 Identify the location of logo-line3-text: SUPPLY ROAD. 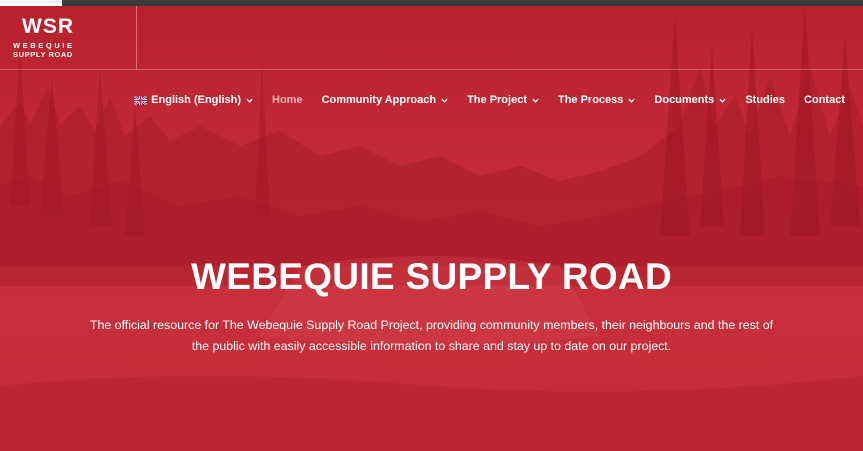
(43, 54).